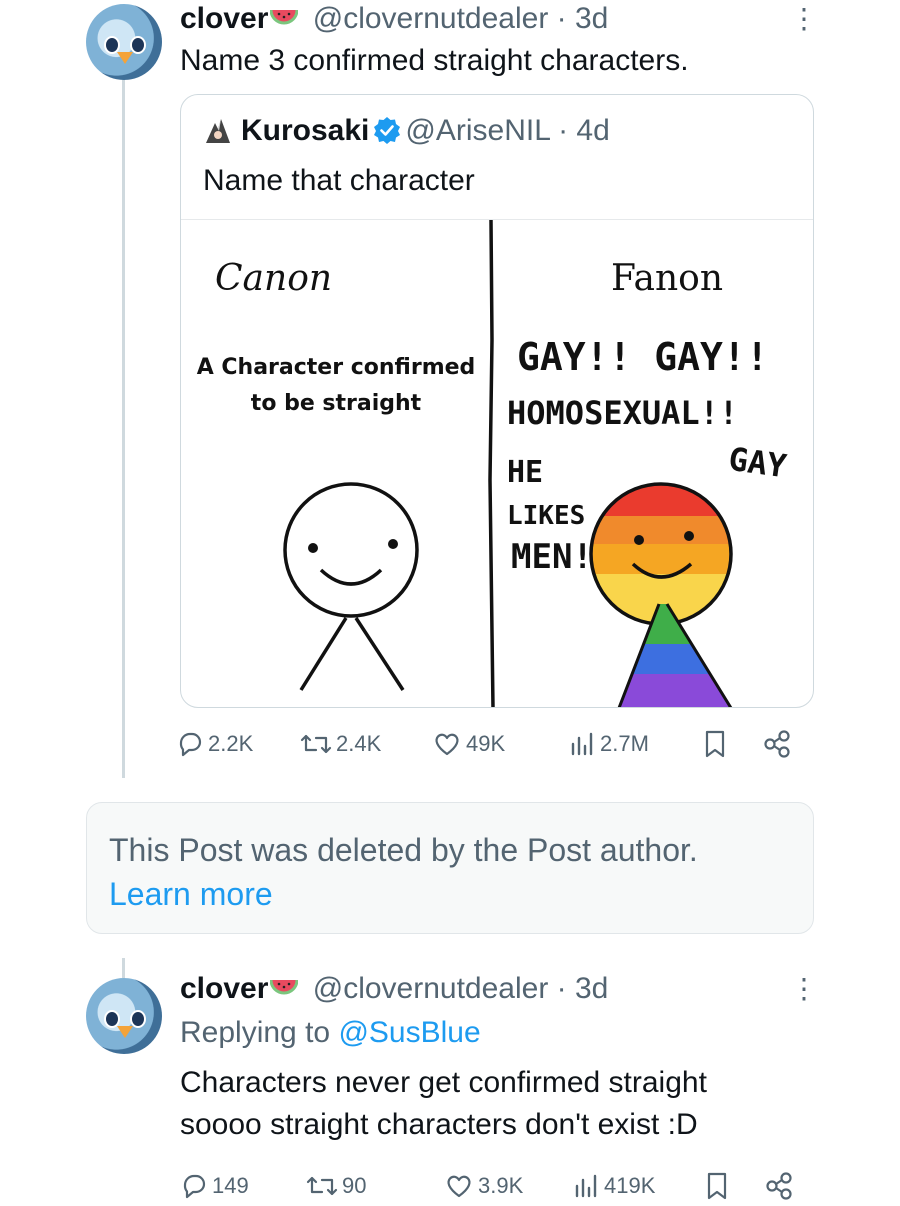 This screenshot has width=900, height=1206. Describe the element at coordinates (336, 367) in the screenshot. I see `meme-left-caption-1: A Character confirmed` at that location.